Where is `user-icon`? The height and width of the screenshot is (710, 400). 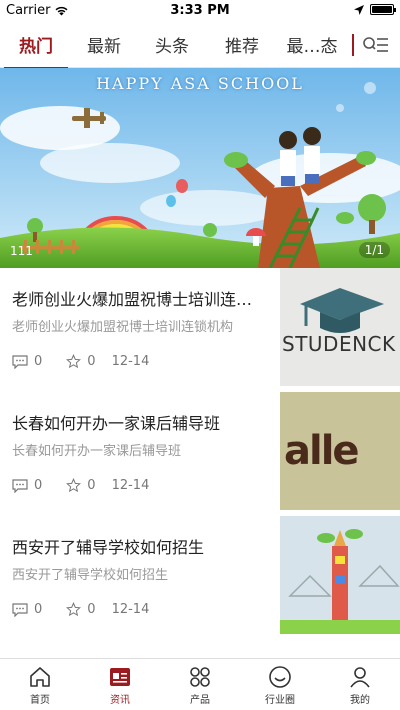
user-icon is located at coordinates (360, 677).